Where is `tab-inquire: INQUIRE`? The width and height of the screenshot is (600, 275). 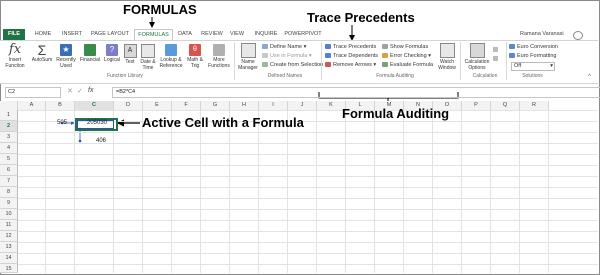 tab-inquire: INQUIRE is located at coordinates (266, 34).